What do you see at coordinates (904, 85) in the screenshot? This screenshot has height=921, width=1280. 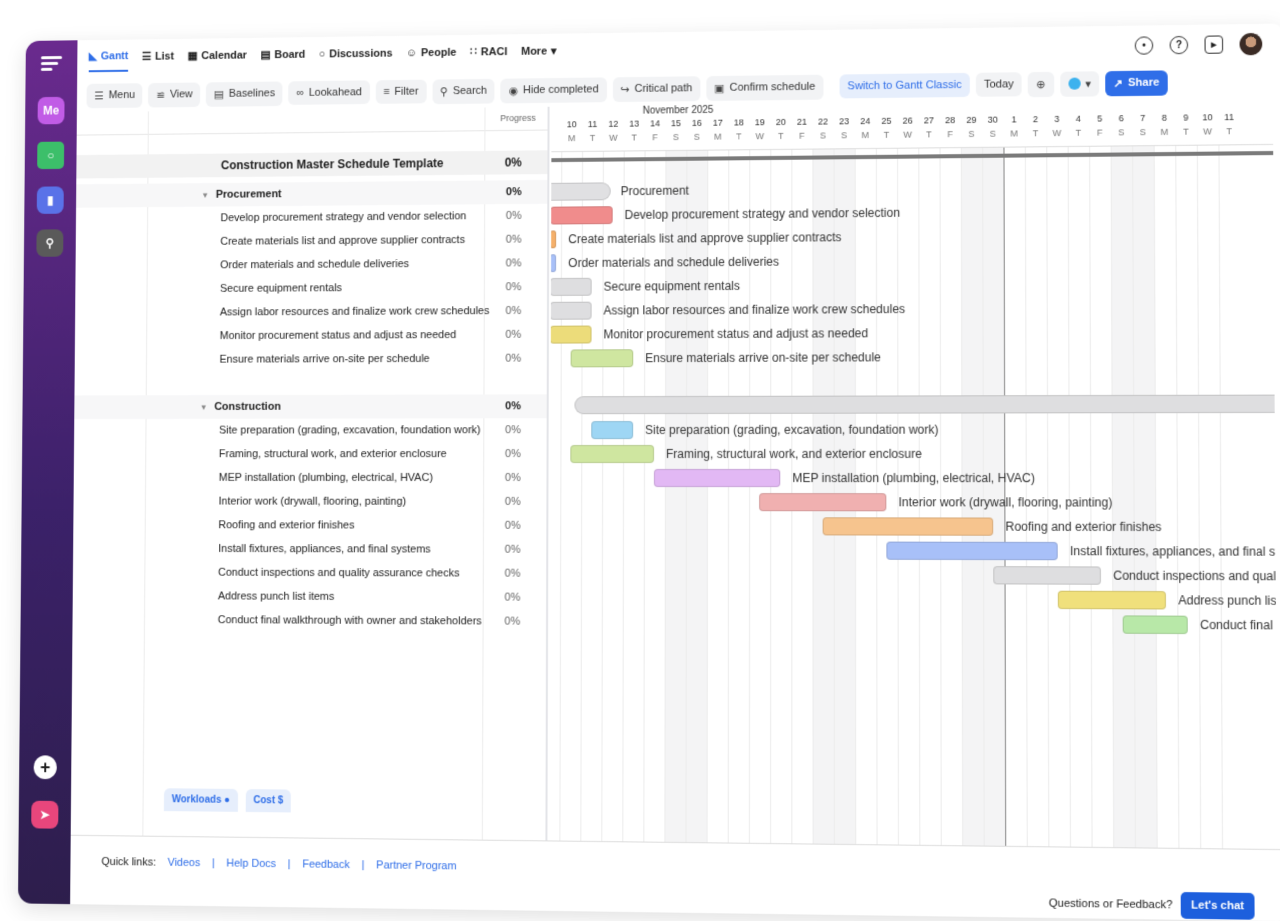 I see `switch-classic-button: Switch to Gantt Classic` at bounding box center [904, 85].